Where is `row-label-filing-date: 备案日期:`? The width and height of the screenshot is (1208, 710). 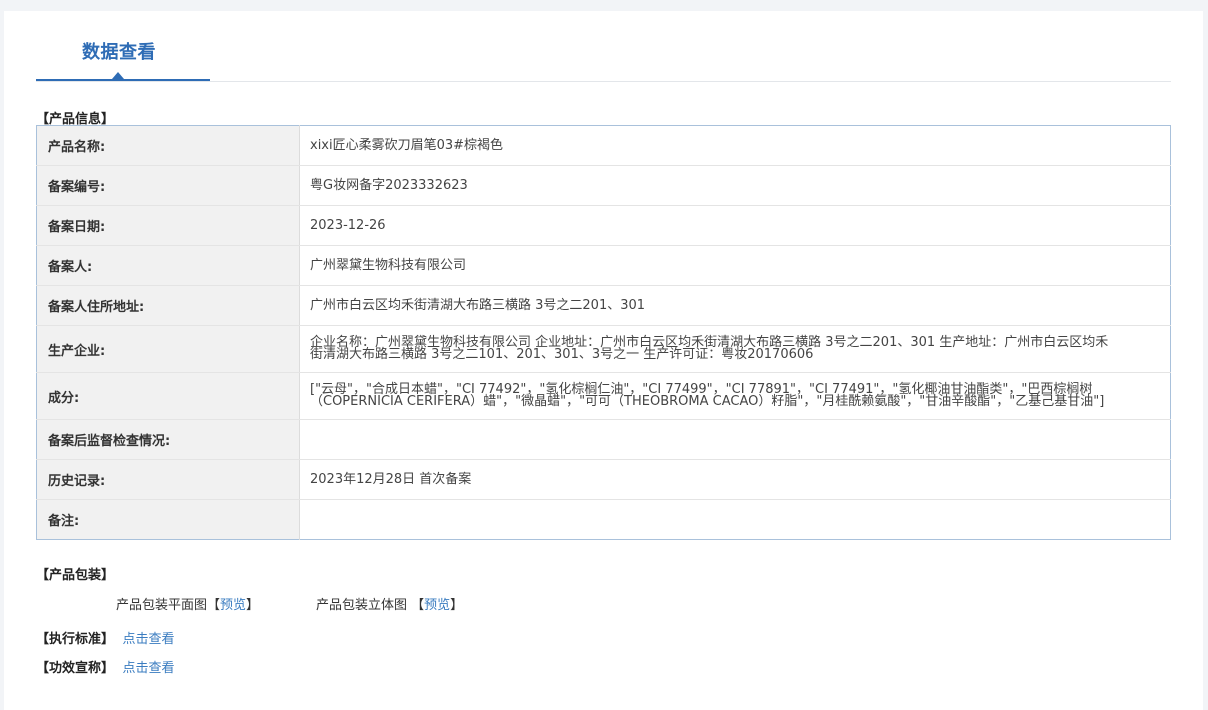
row-label-filing-date: 备案日期: is located at coordinates (168, 225).